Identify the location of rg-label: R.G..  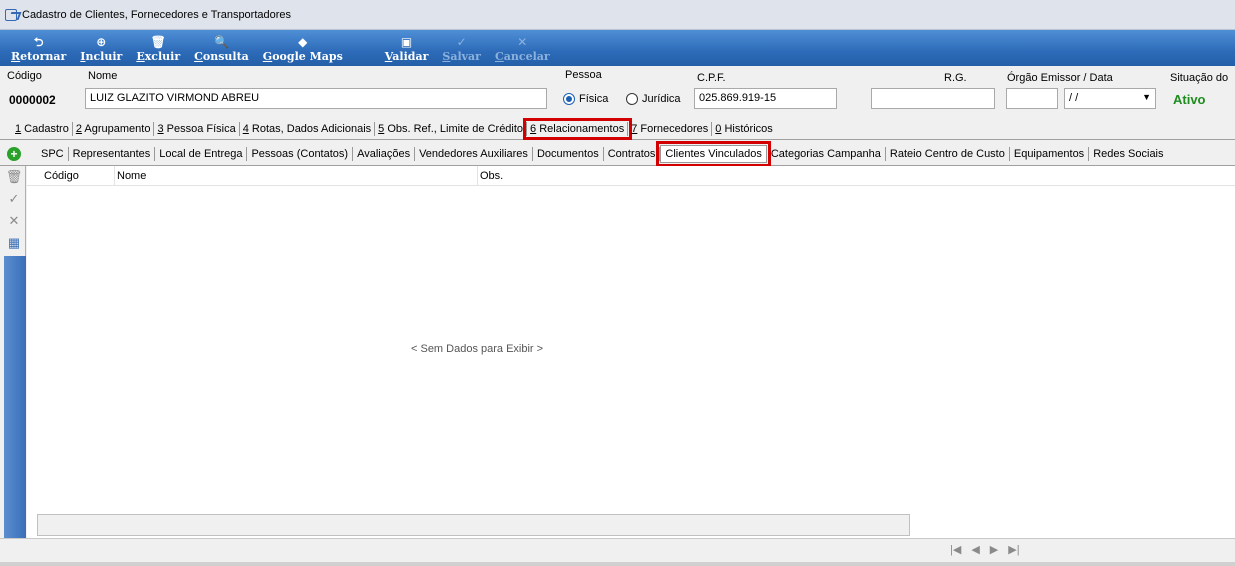
(955, 78).